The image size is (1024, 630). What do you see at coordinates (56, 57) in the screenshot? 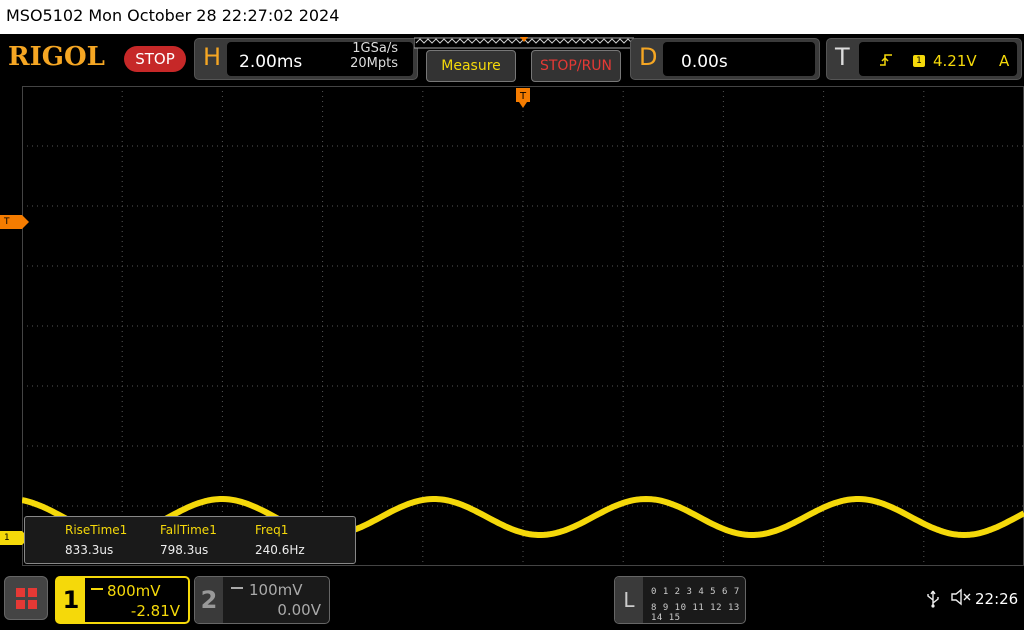
I see `rigol-logo: RIGOL` at bounding box center [56, 57].